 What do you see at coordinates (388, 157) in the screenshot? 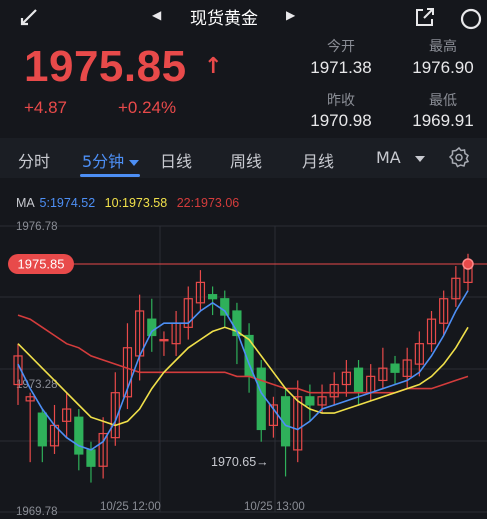
I see `indicator-label: MA` at bounding box center [388, 157].